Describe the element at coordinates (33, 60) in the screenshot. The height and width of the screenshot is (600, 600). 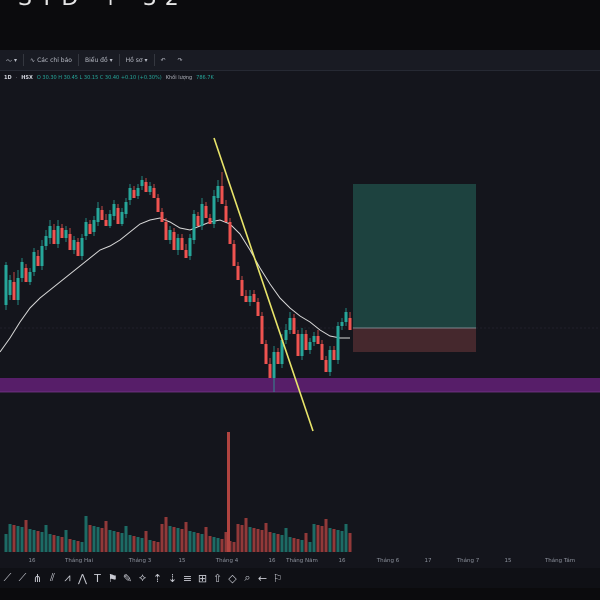
I see `indicators-icon: ∿` at that location.